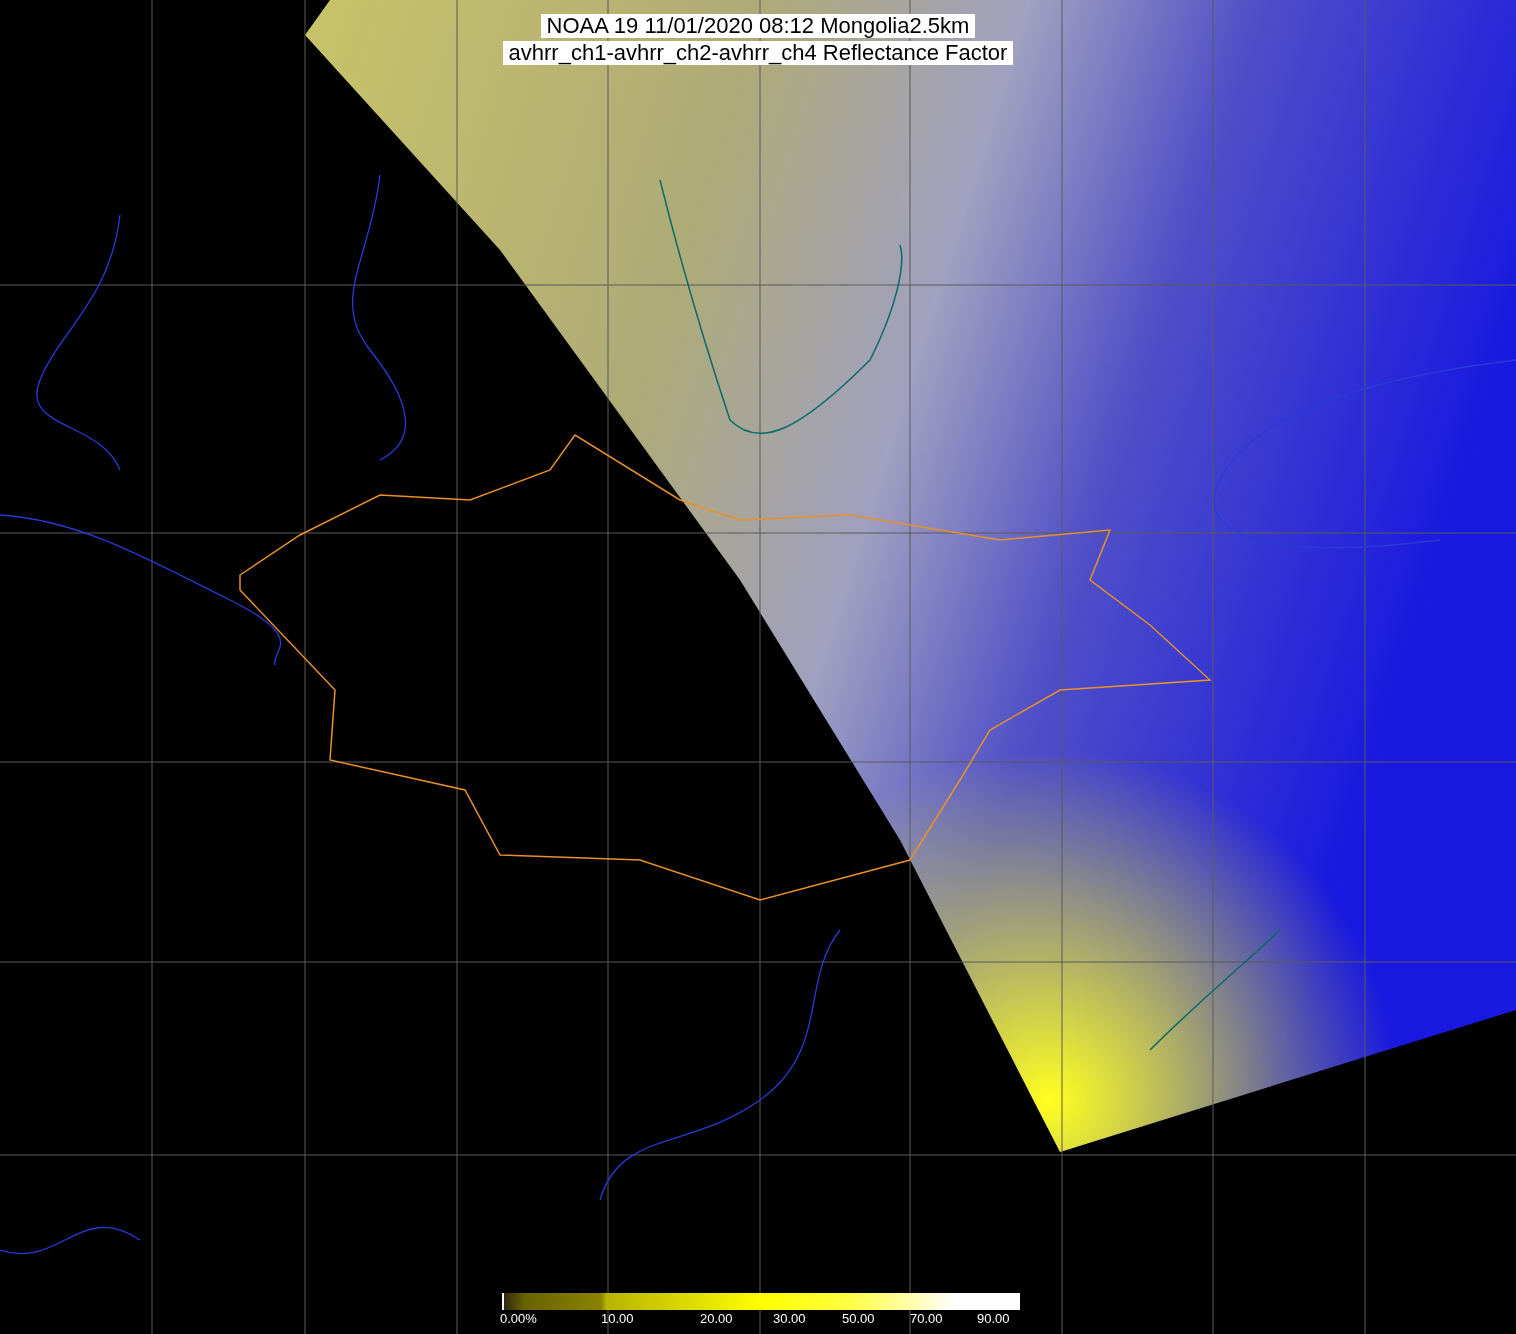 The width and height of the screenshot is (1516, 1334). I want to click on colorbar-label: 90.00, so click(993, 1318).